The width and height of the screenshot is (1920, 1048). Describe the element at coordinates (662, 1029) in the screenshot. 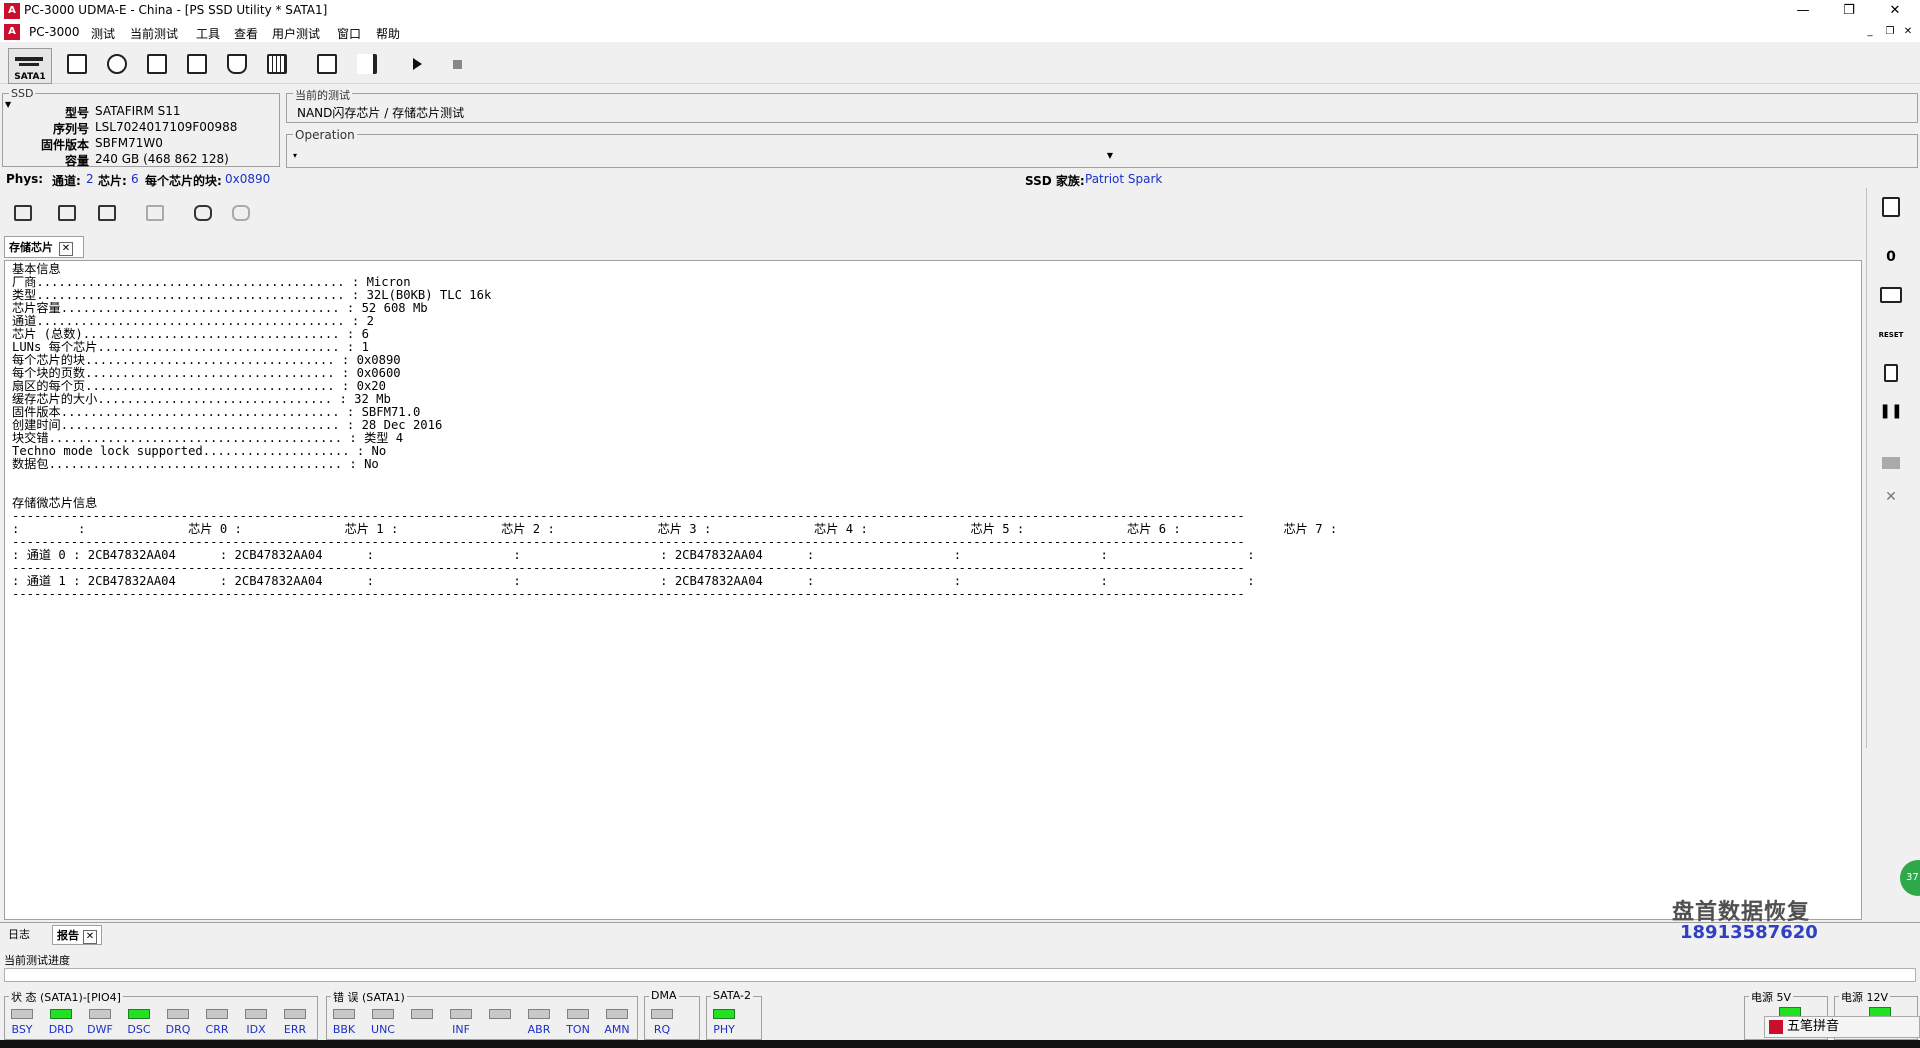

I see `status-led-label: RQ` at that location.